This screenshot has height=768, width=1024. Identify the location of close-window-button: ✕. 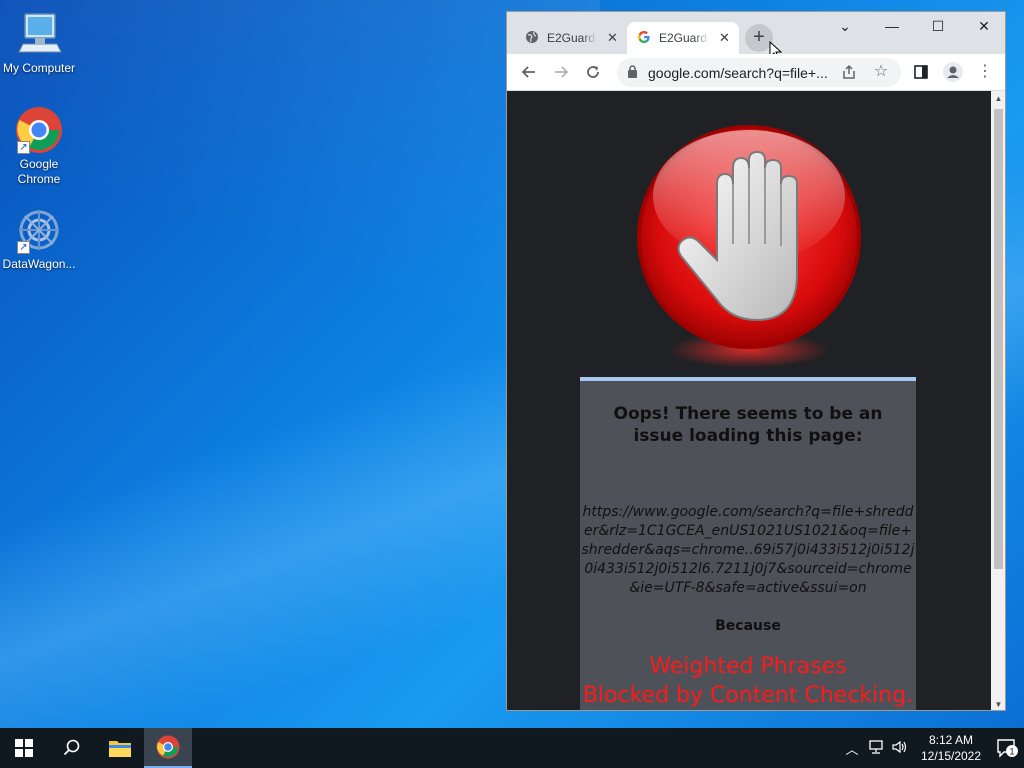
(983, 26).